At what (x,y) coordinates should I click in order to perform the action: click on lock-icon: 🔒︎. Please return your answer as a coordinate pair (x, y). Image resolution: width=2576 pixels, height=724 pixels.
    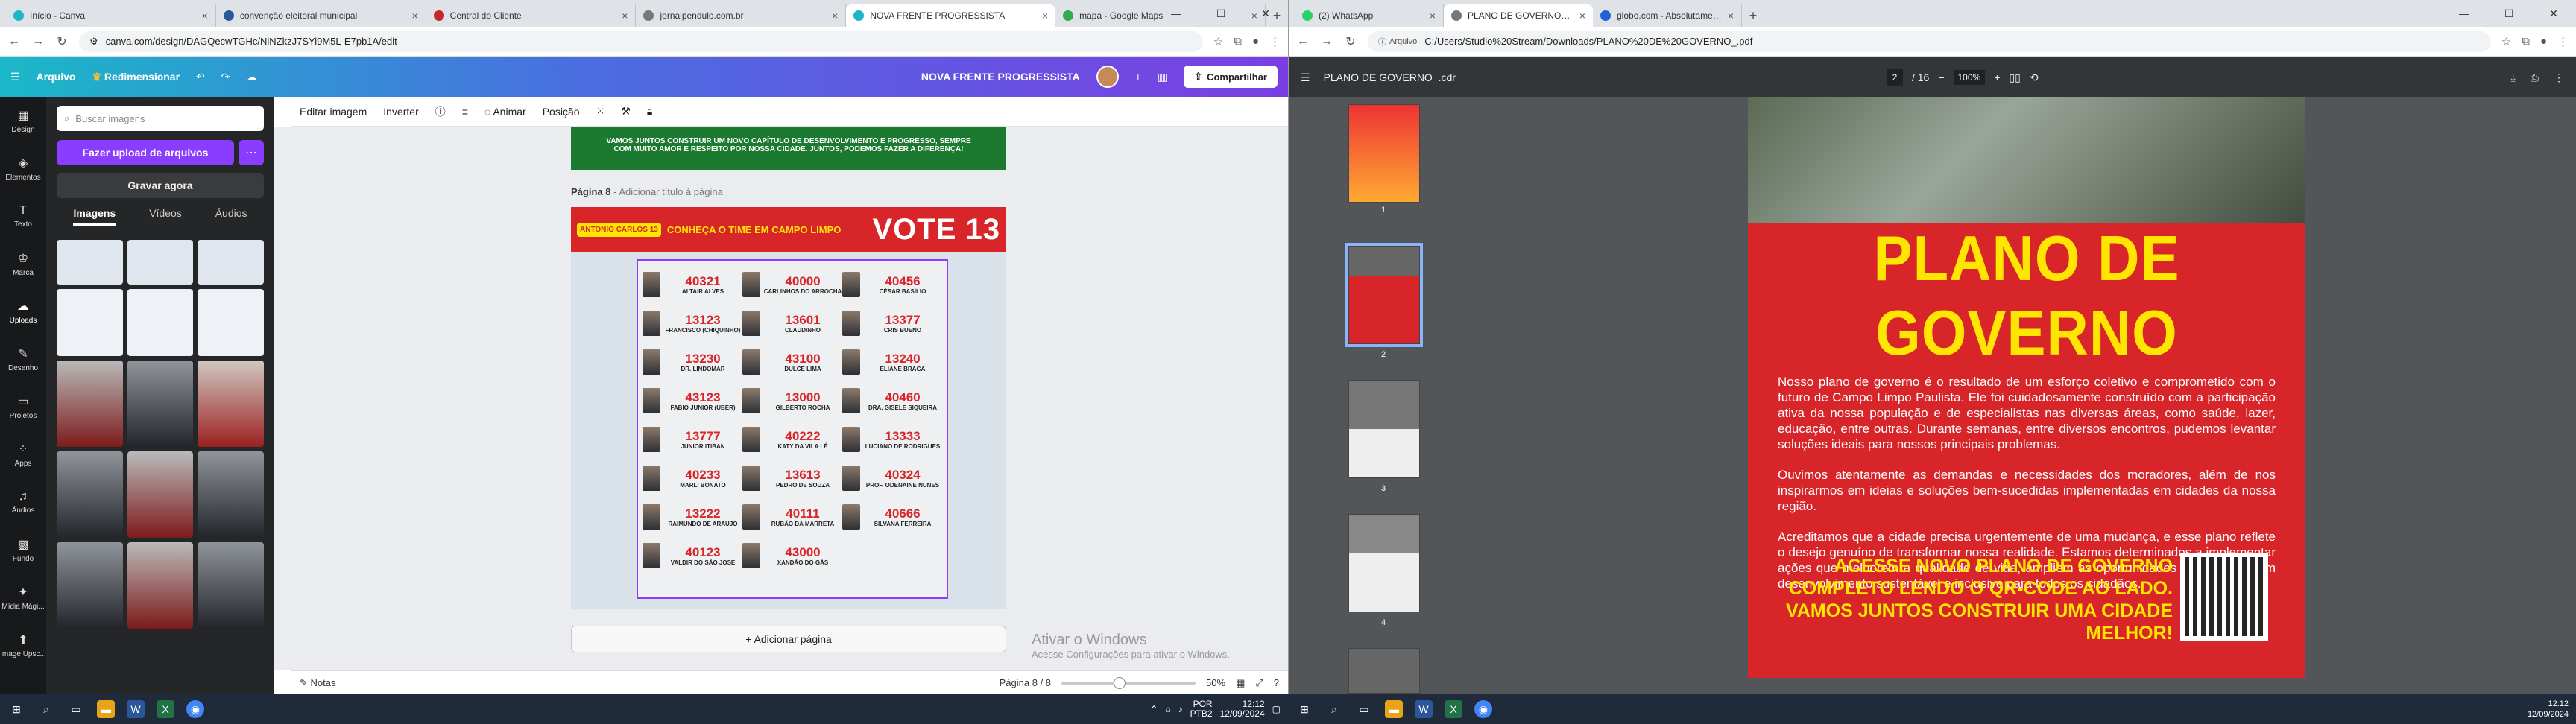
    Looking at the image, I should click on (649, 111).